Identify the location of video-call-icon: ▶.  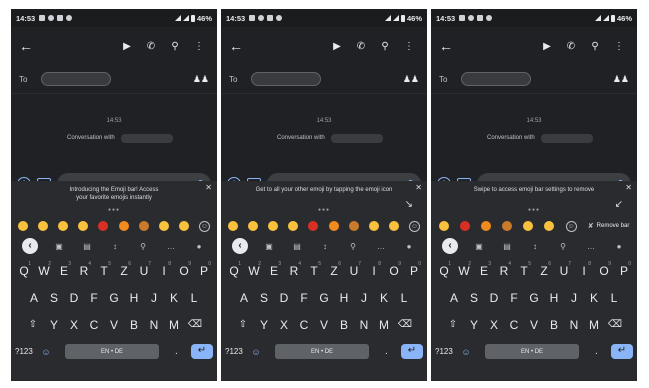
(547, 46).